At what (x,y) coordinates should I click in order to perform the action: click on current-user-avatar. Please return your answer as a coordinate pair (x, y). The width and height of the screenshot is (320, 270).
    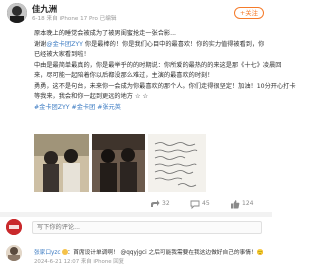
    Looking at the image, I should click on (14, 227).